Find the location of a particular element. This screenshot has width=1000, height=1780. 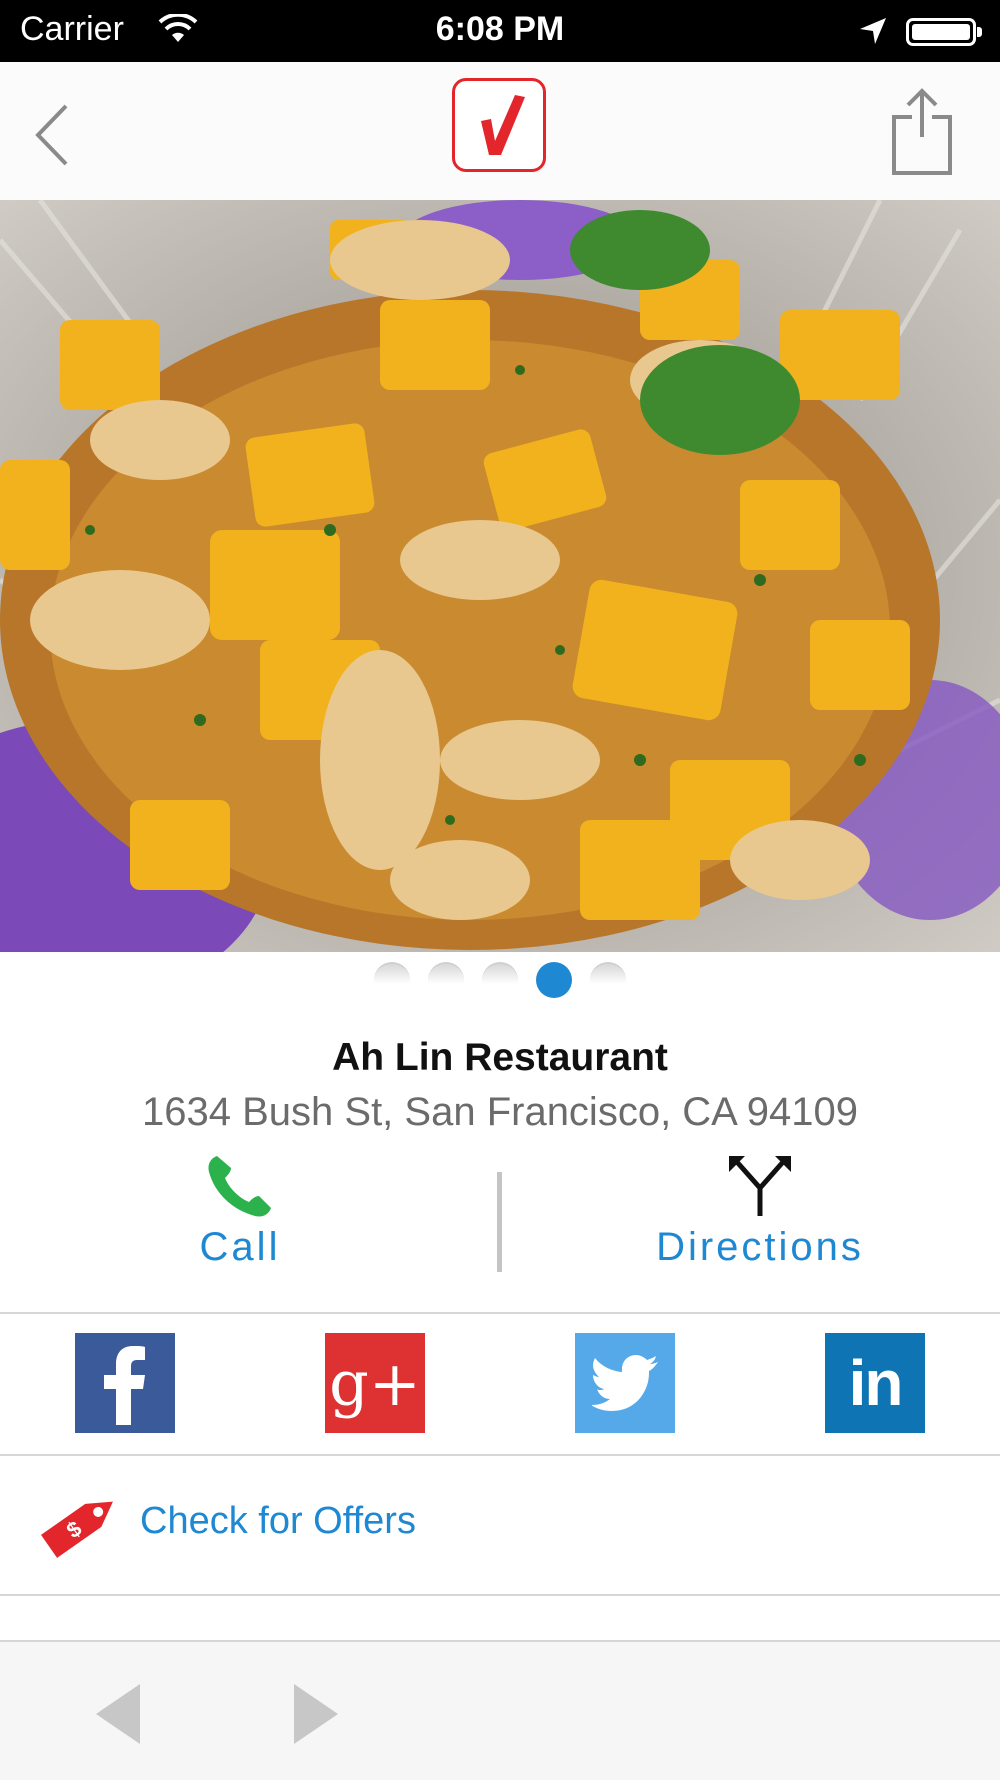

linkedin-button: in is located at coordinates (875, 1383).